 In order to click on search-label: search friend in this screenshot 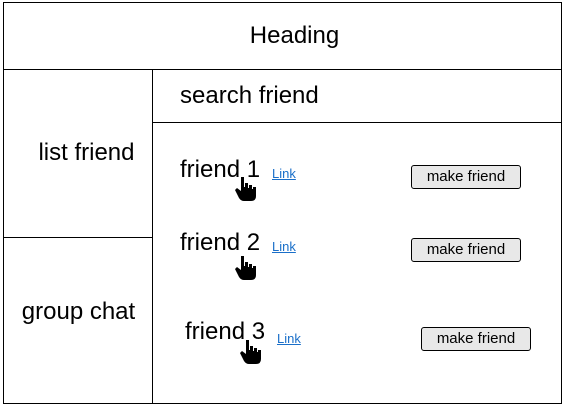, I will do `click(249, 95)`.